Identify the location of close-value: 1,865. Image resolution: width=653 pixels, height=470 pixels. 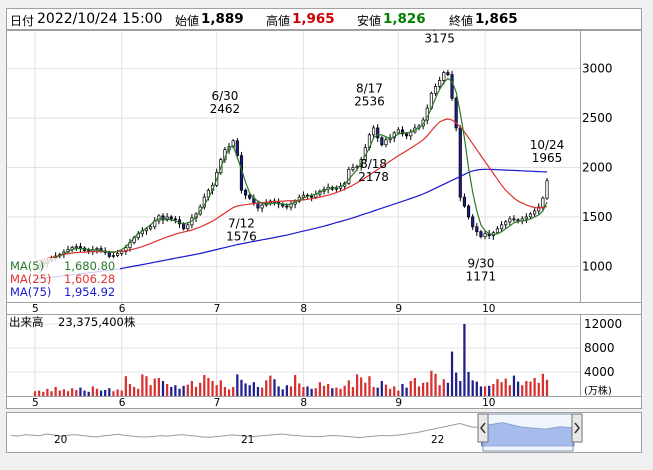
(496, 19).